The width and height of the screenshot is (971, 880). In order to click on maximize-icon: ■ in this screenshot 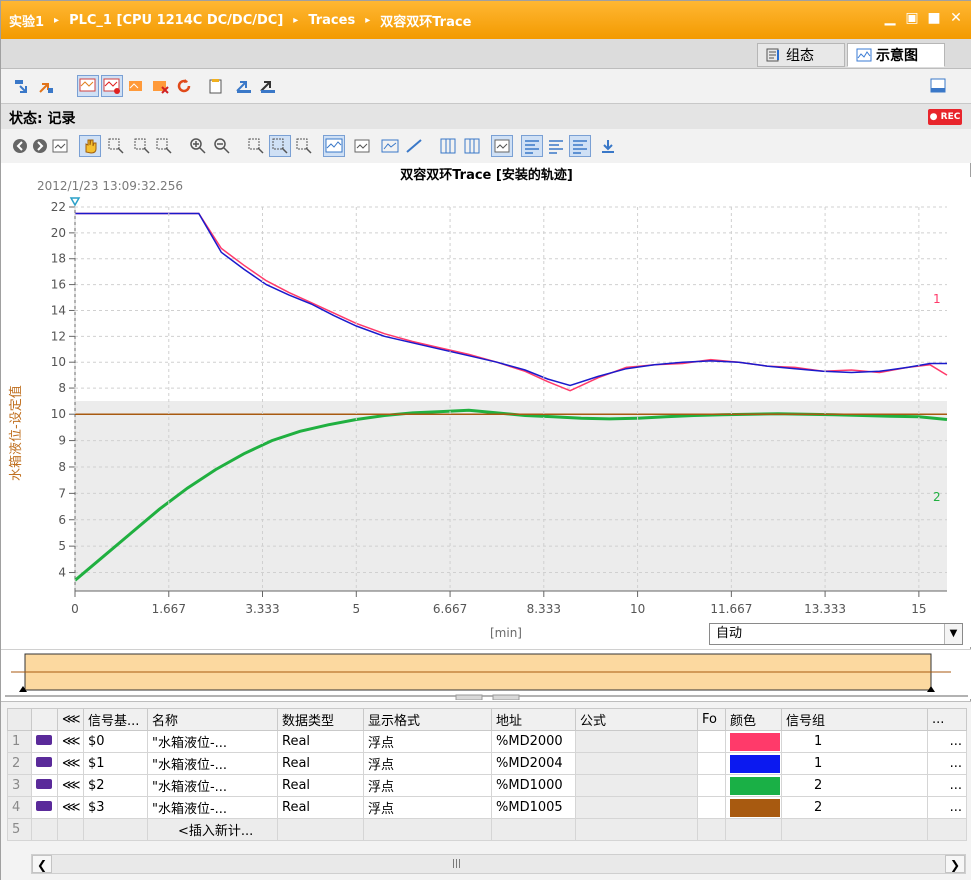, I will do `click(934, 18)`.